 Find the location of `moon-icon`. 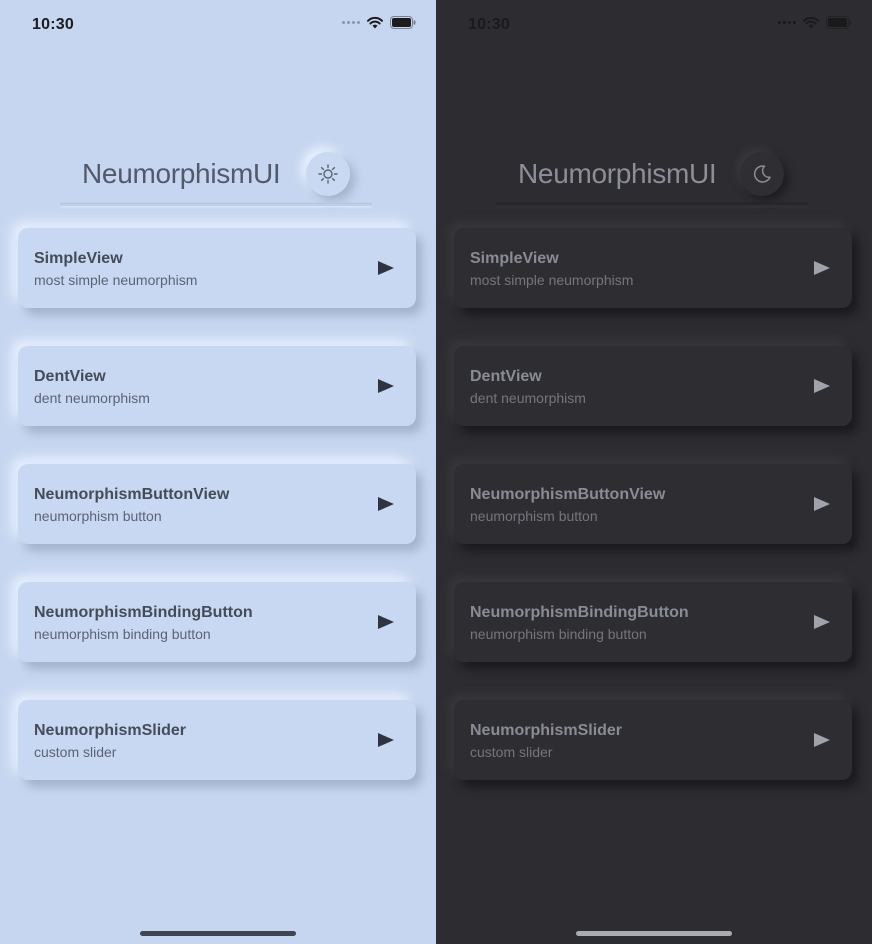

moon-icon is located at coordinates (762, 174).